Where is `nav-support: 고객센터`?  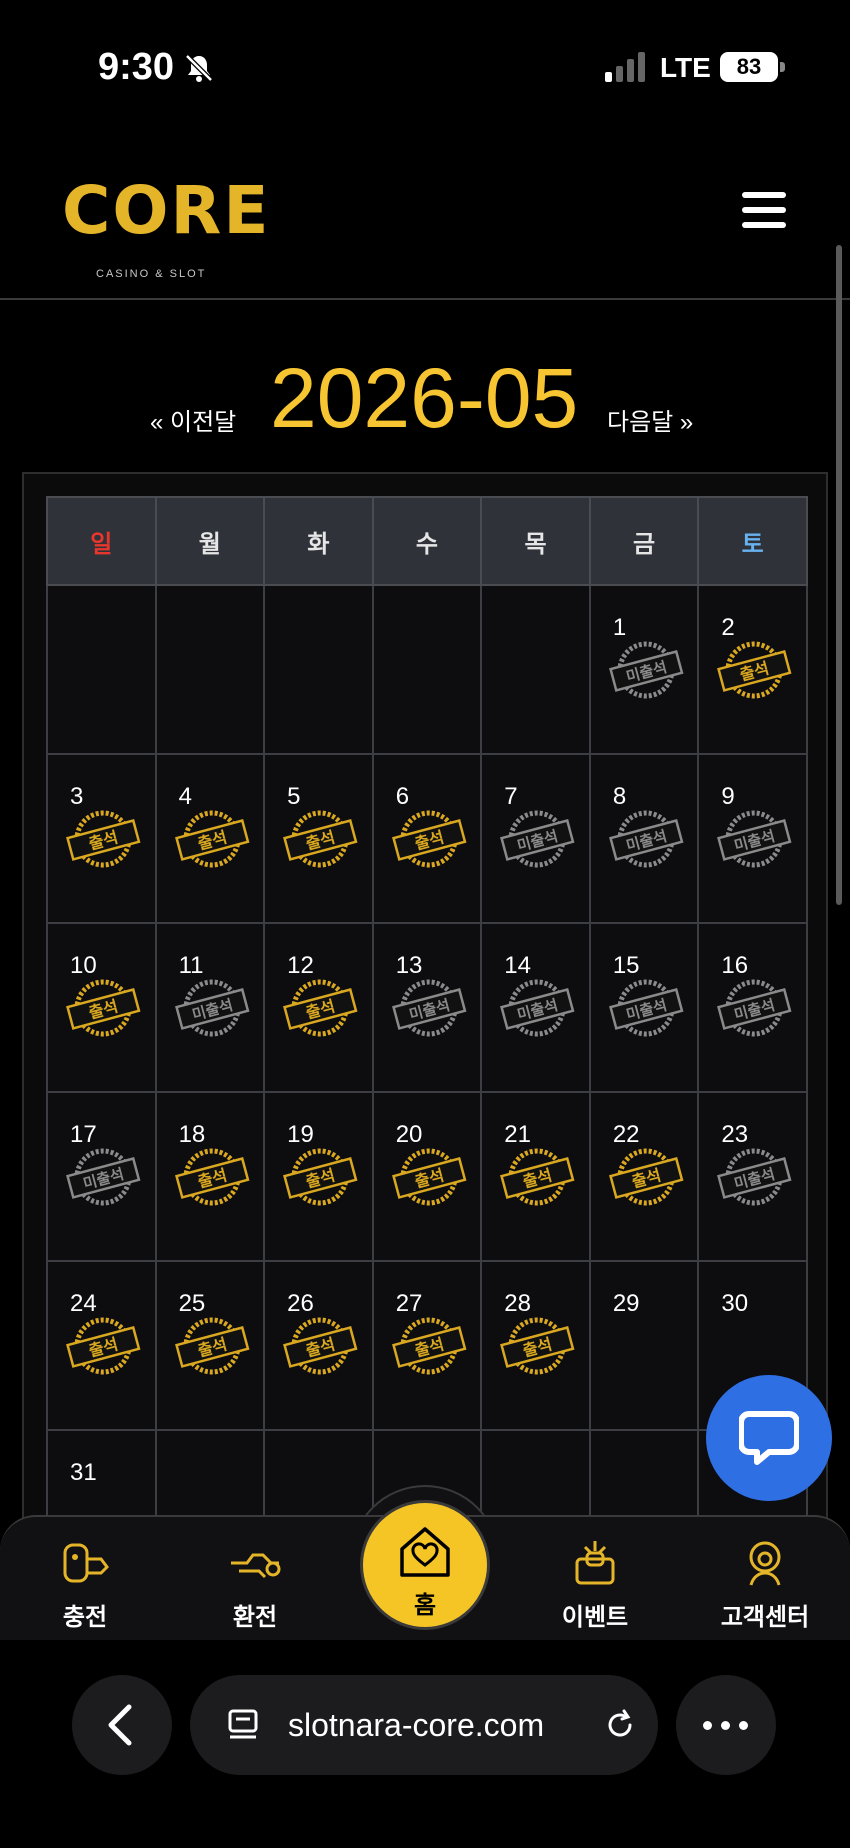 nav-support: 고객센터 is located at coordinates (765, 1583).